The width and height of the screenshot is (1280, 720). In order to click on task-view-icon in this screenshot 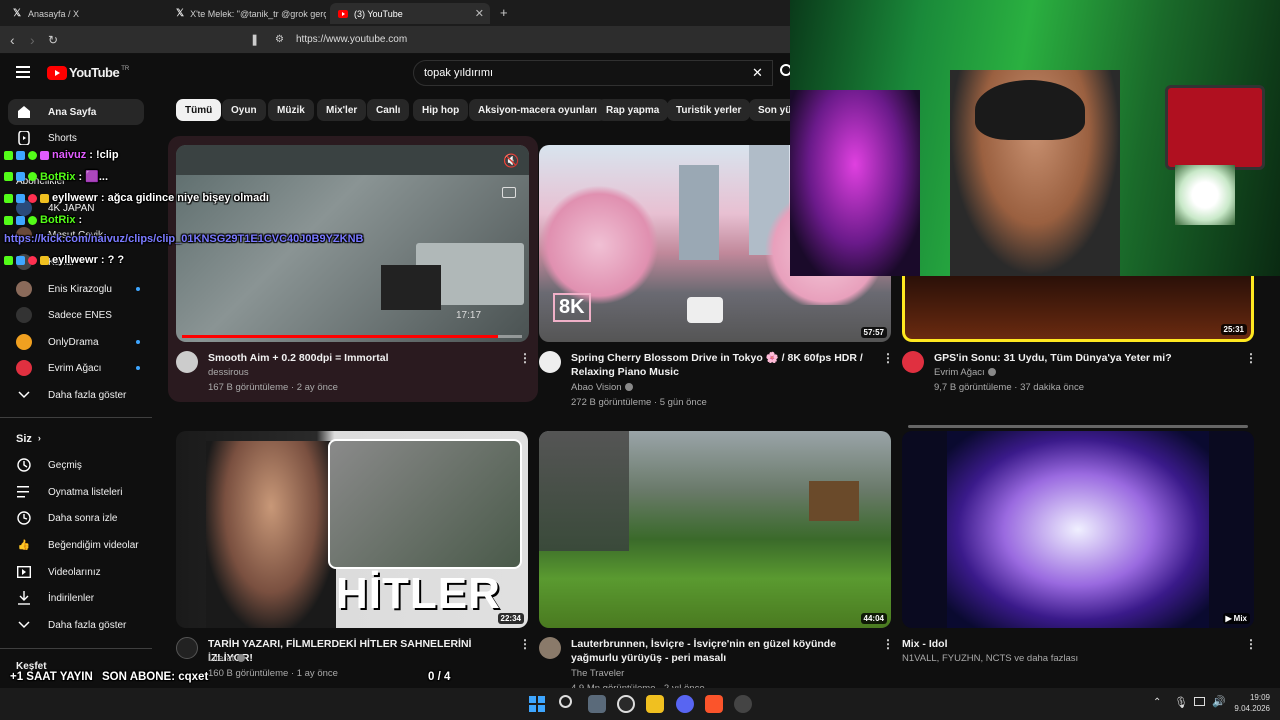, I will do `click(597, 704)`.